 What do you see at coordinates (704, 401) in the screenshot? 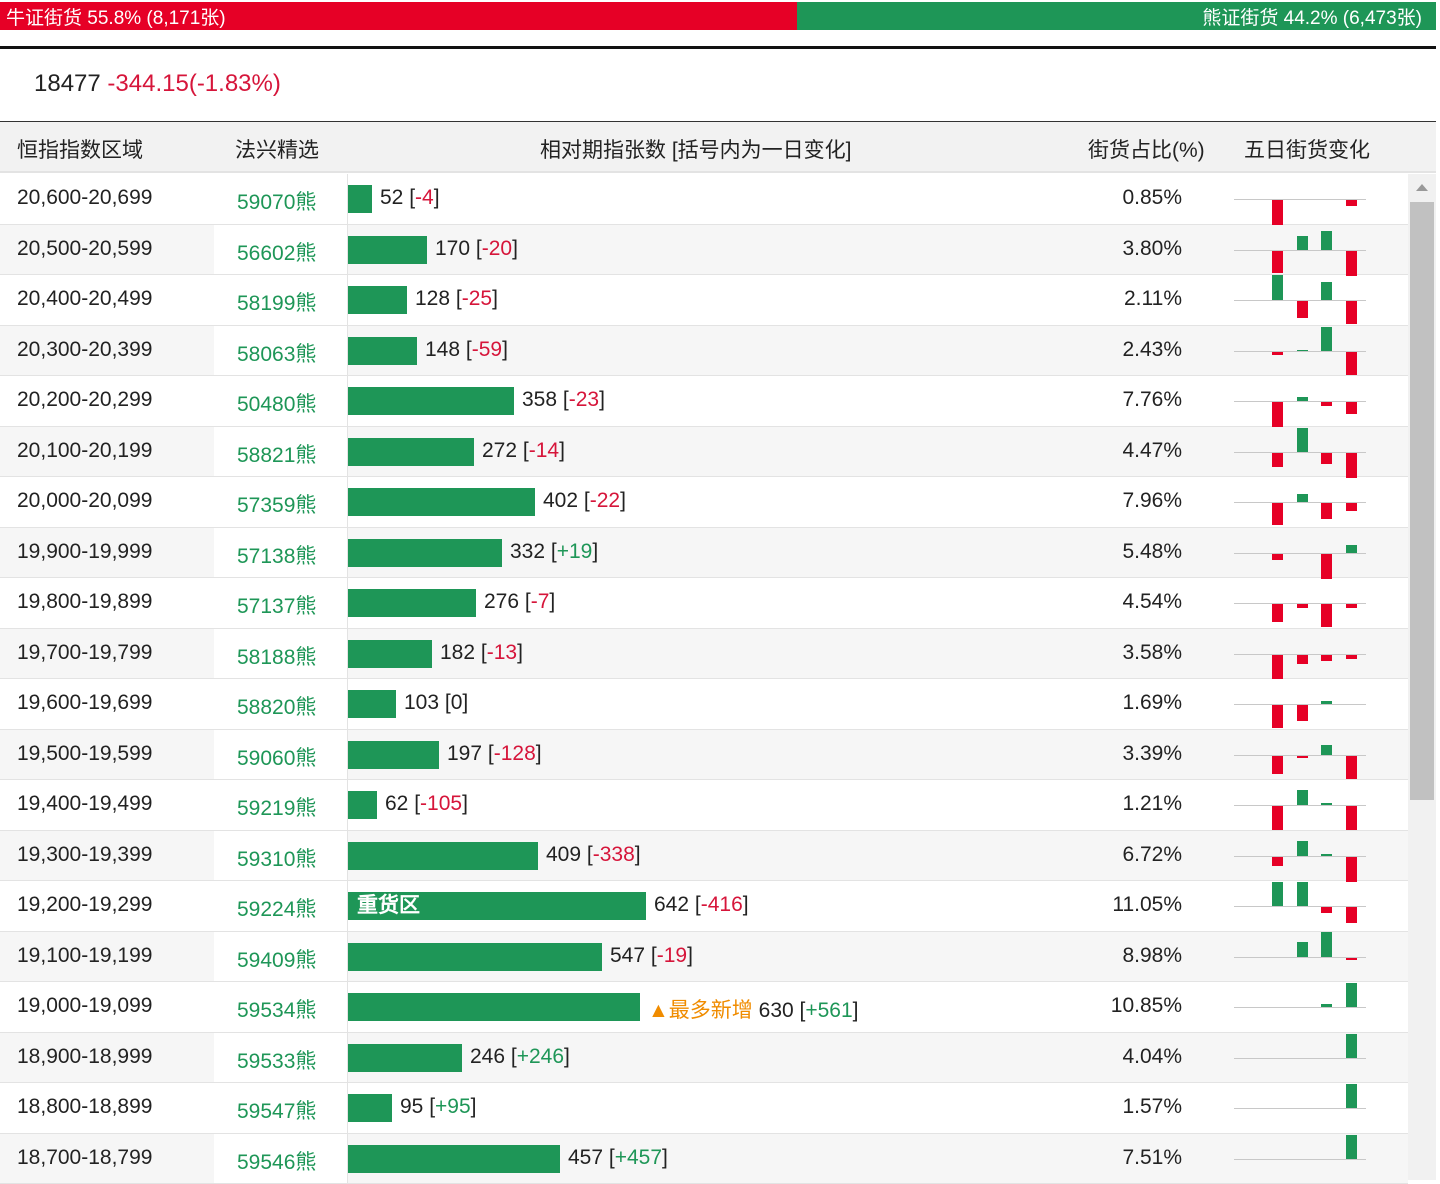
I see `table-row: 20,200-20,299 50480熊 358 [-23] 7.76%` at bounding box center [704, 401].